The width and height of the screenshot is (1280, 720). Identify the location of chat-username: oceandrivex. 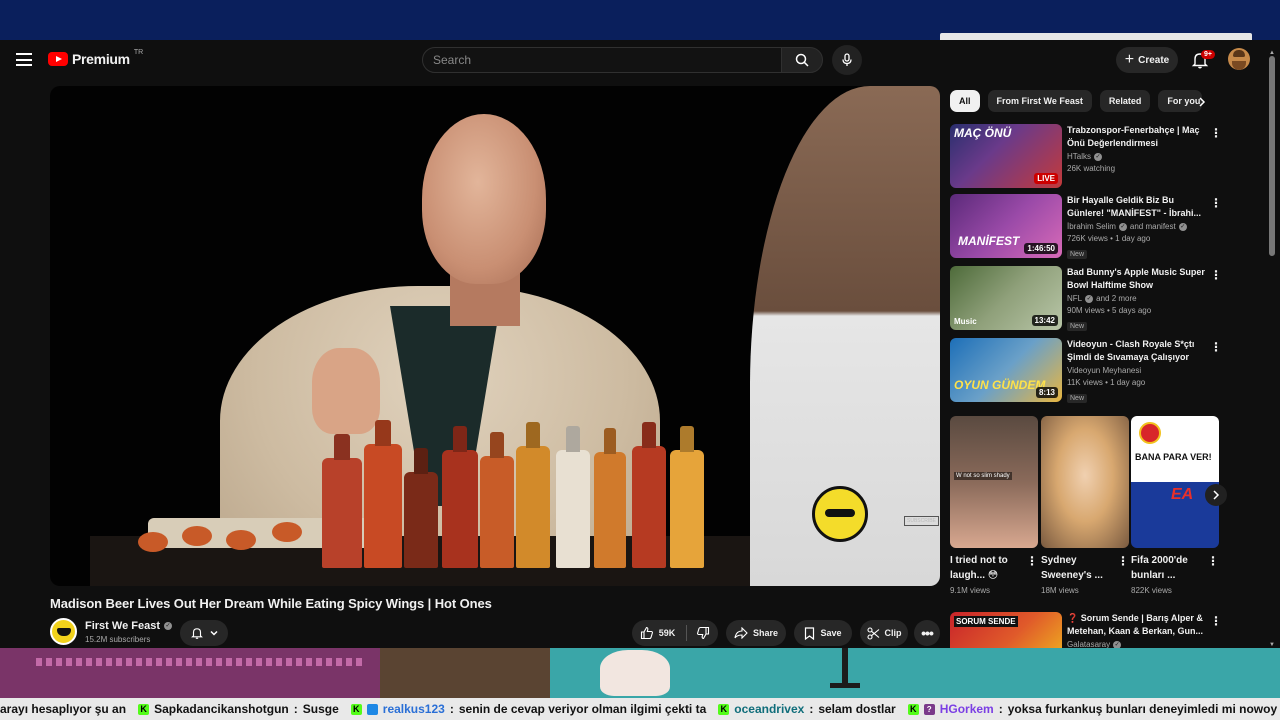
(769, 709).